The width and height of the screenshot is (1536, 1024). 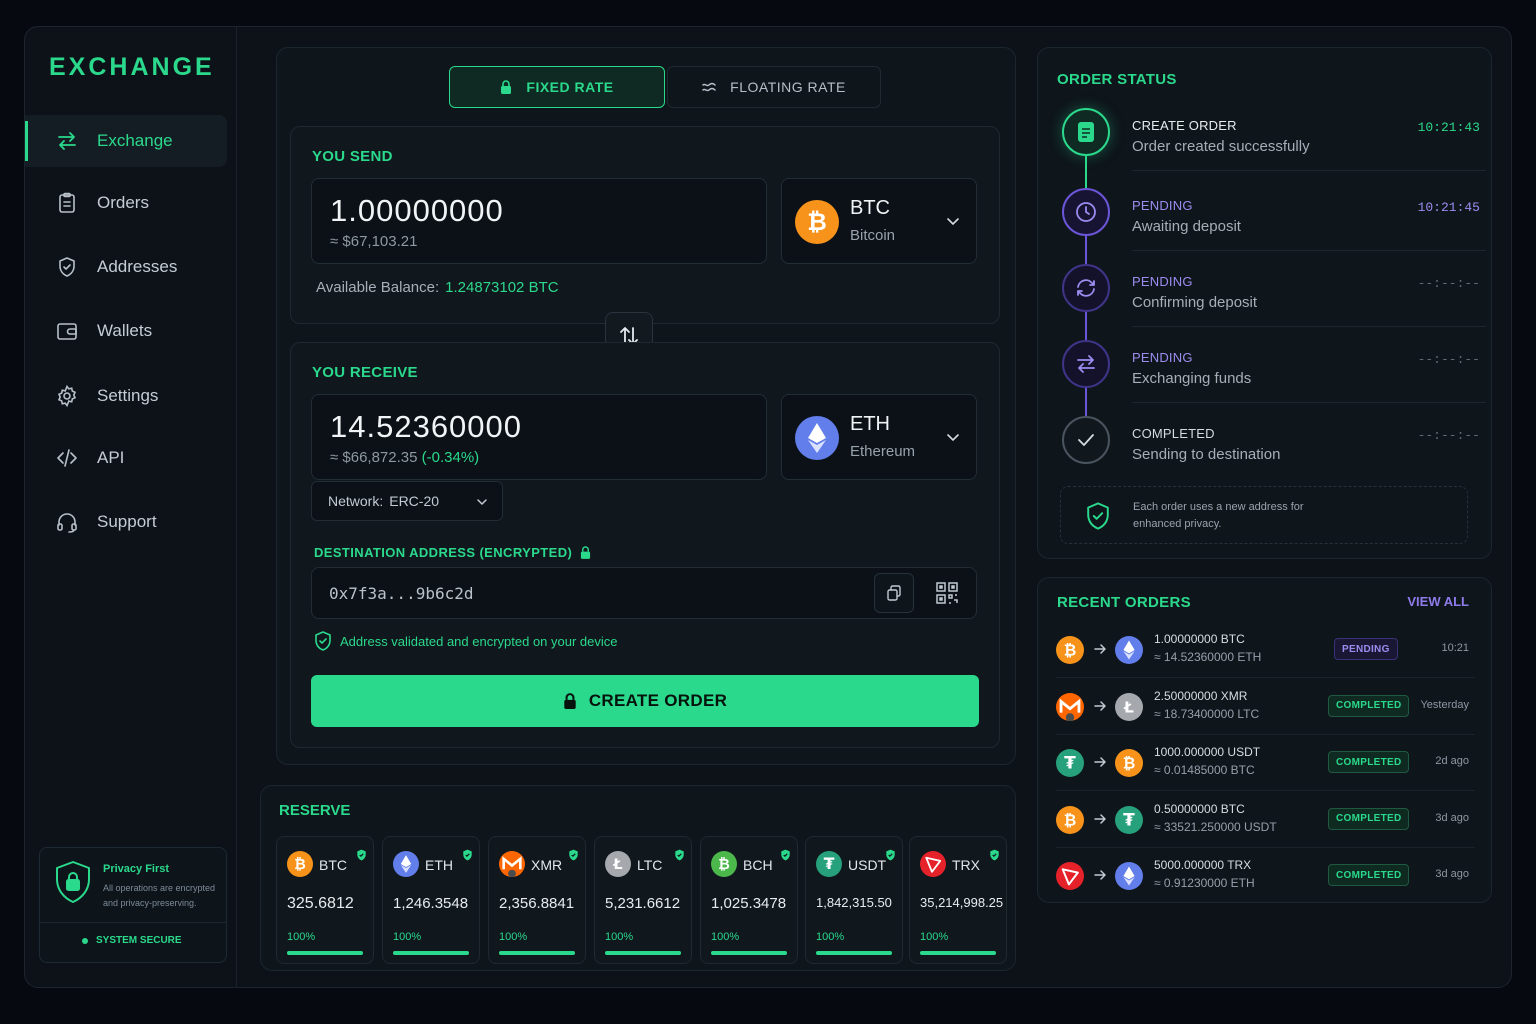 What do you see at coordinates (1448, 127) in the screenshot?
I see `step-time: 10:21:43` at bounding box center [1448, 127].